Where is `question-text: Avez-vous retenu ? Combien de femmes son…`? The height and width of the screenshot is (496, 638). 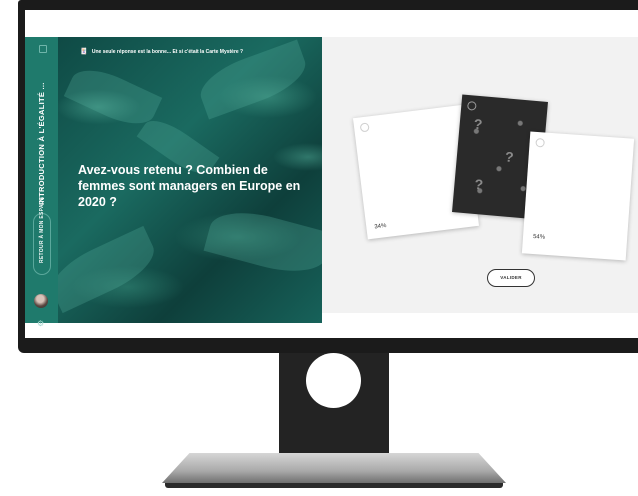
question-text: Avez-vous retenu ? Combien de femmes son… is located at coordinates (189, 186).